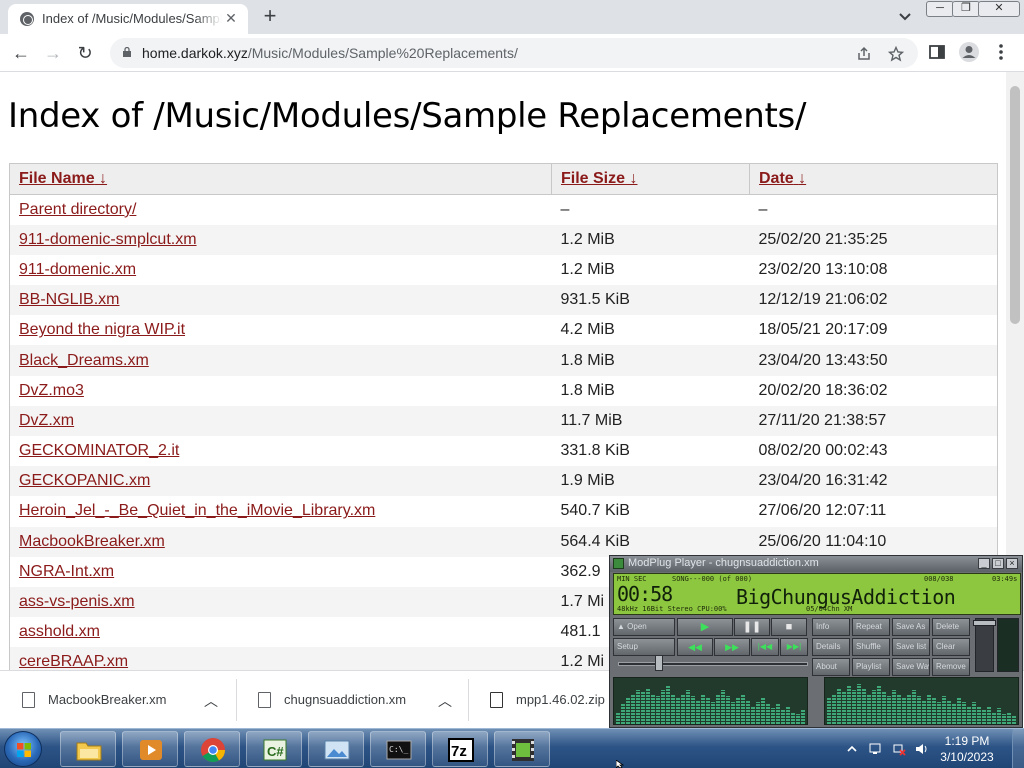  I want to click on volume-icon, so click(921, 749).